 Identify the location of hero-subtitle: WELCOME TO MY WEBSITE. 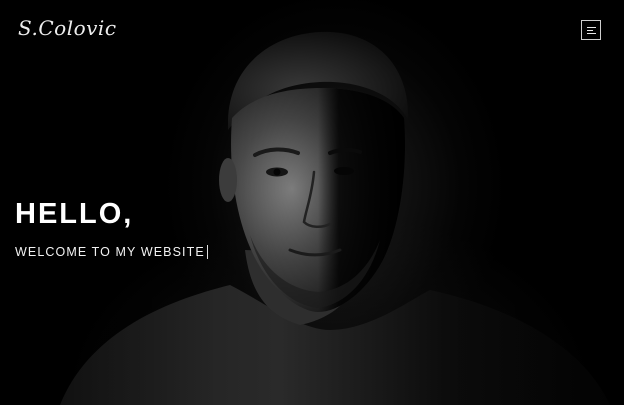
(110, 251).